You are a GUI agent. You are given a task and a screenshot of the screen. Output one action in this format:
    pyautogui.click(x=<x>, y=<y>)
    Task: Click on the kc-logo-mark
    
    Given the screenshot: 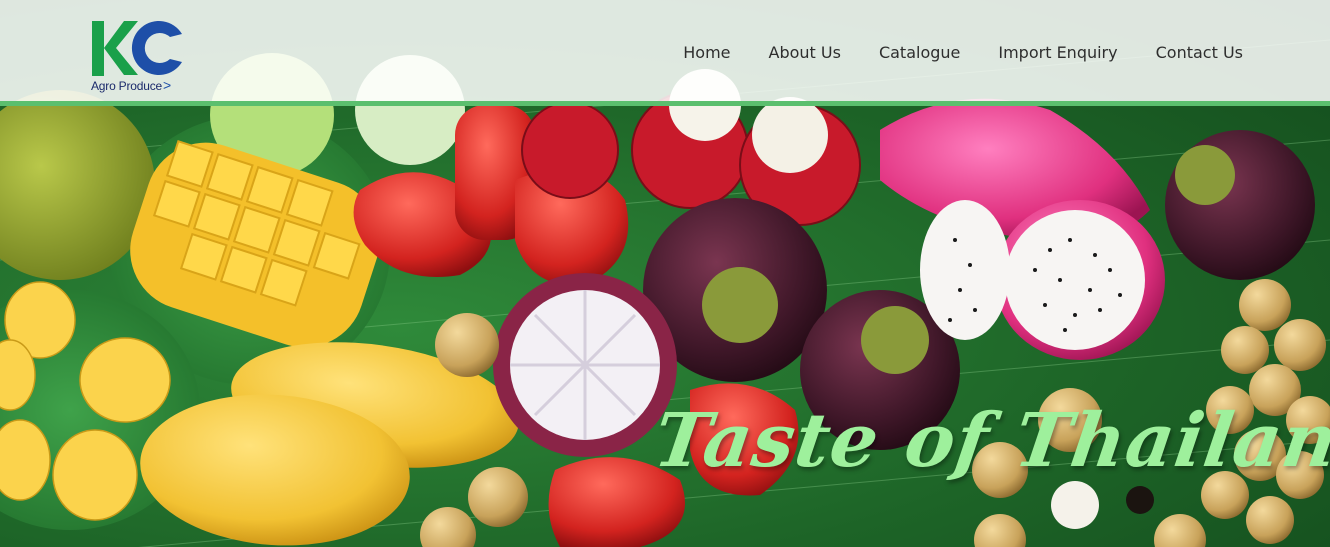 What is the action you would take?
    pyautogui.click(x=137, y=48)
    